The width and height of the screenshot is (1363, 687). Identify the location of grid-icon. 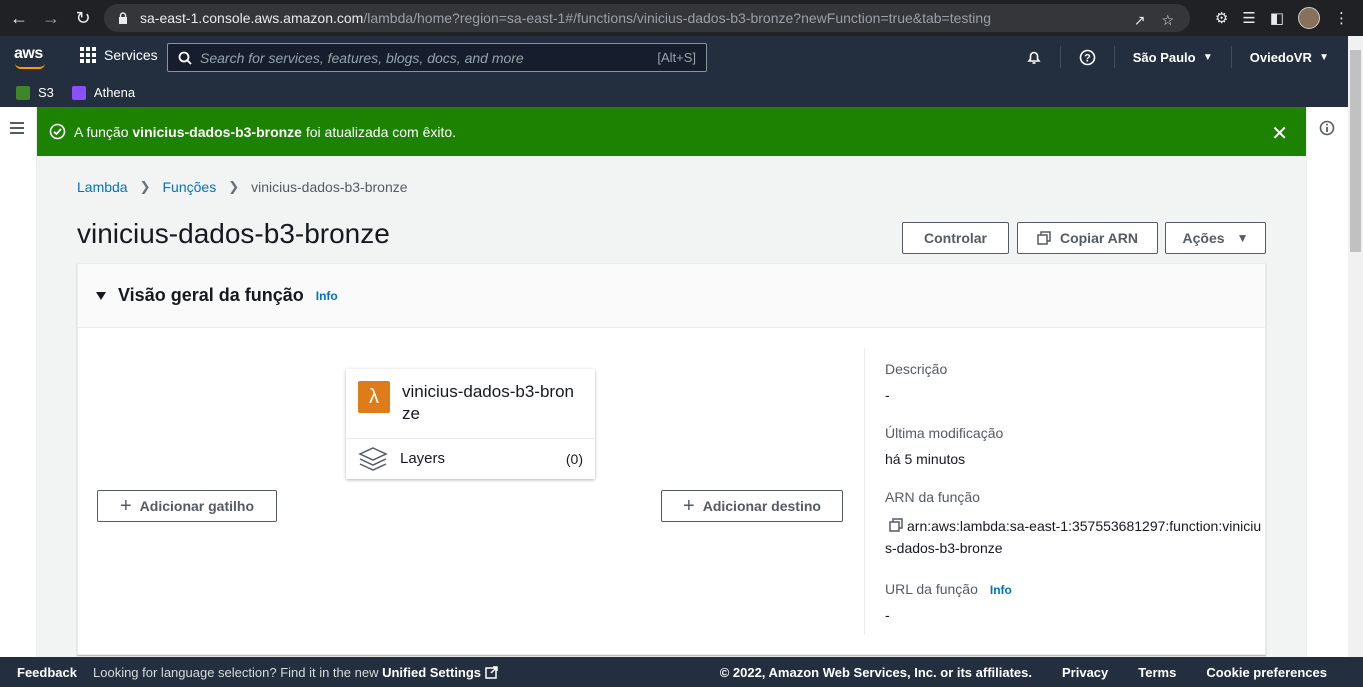
(88, 55).